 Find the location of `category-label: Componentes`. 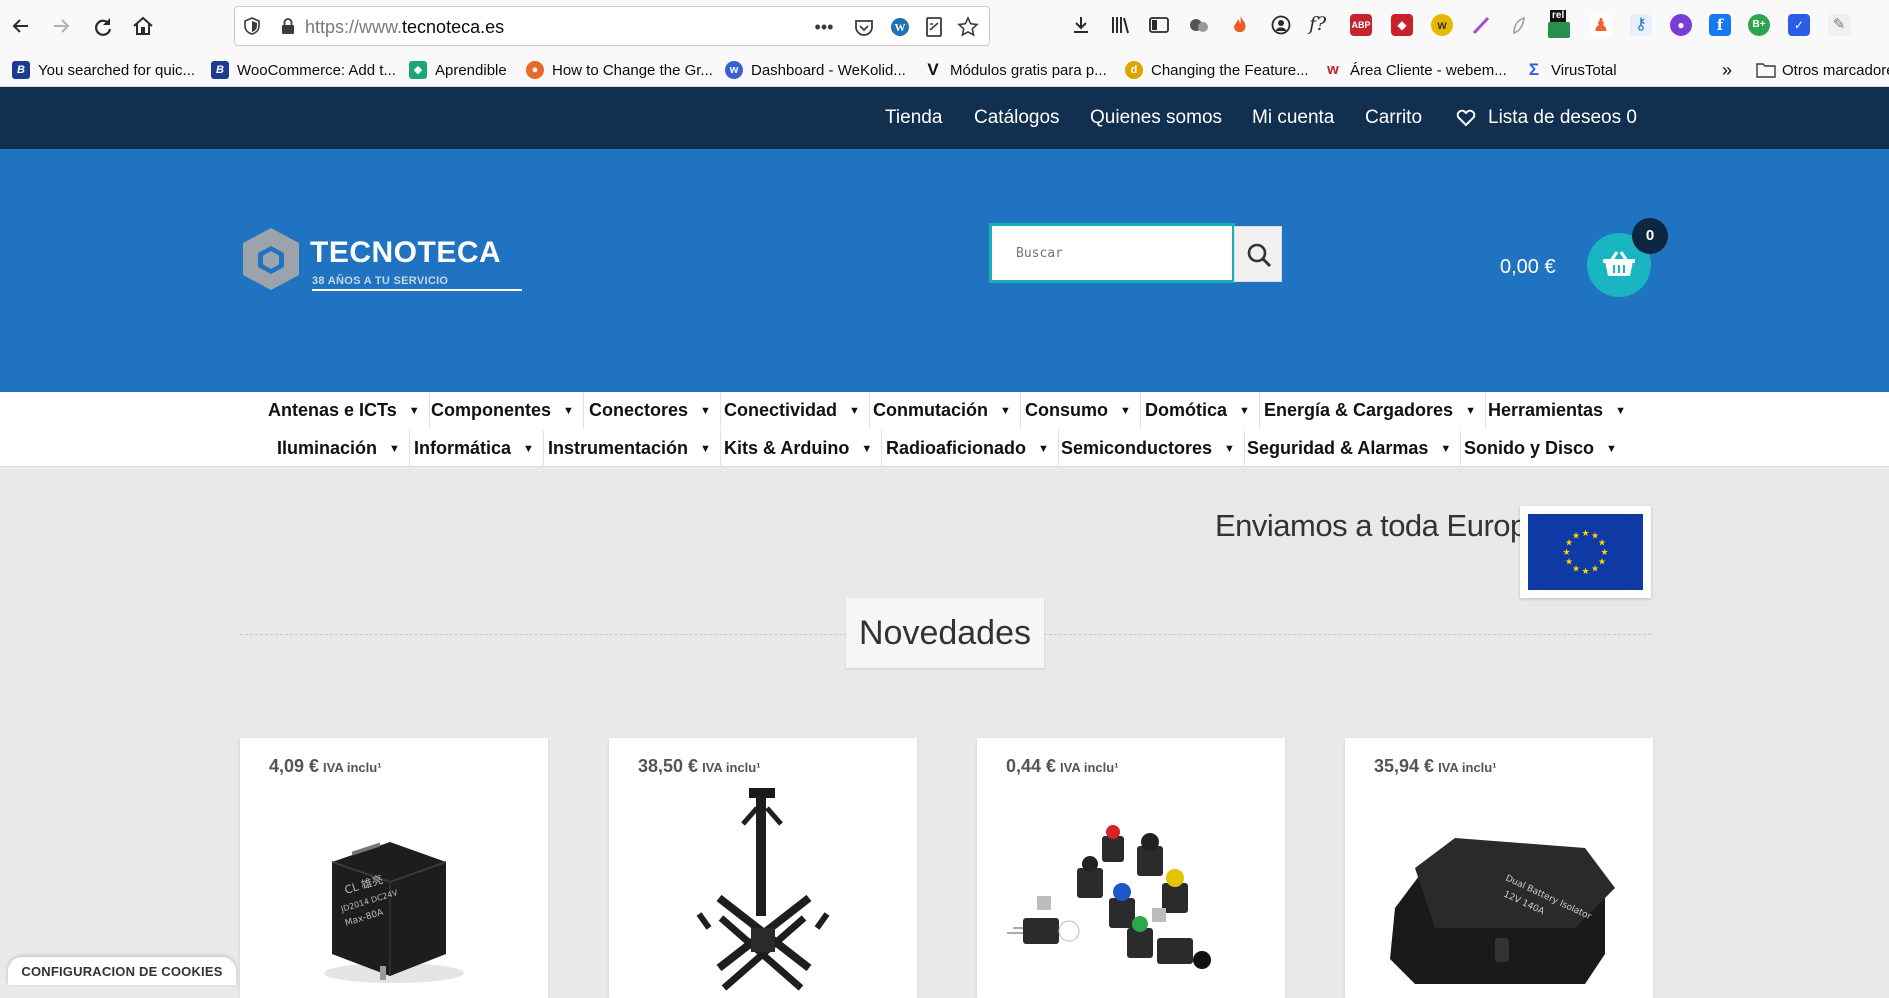

category-label: Componentes is located at coordinates (491, 410).